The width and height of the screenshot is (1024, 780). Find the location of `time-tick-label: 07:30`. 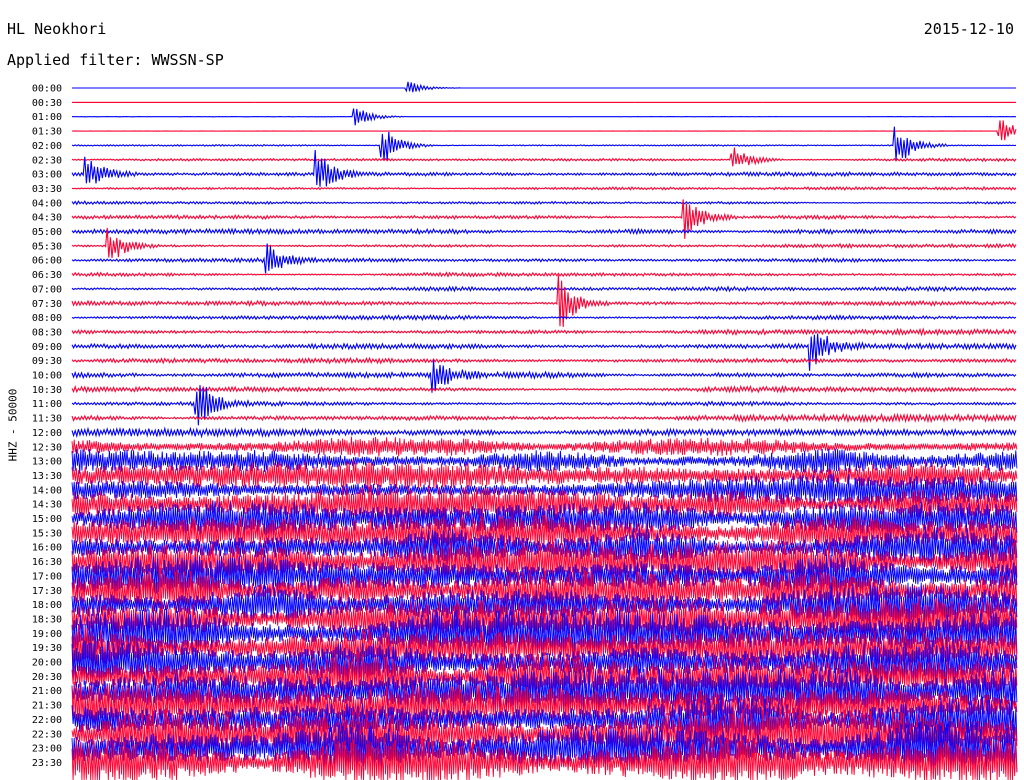

time-tick-label: 07:30 is located at coordinates (47, 304).